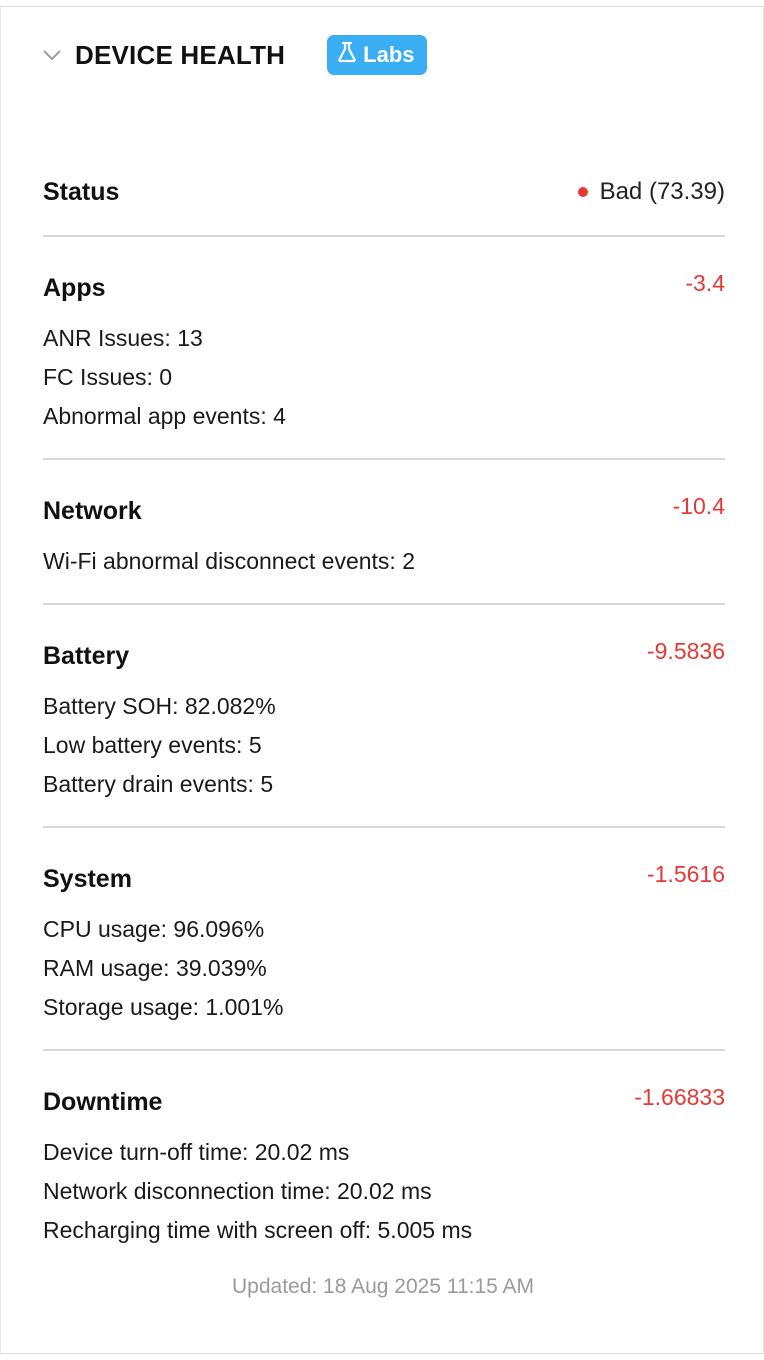 This screenshot has width=764, height=1360. Describe the element at coordinates (685, 651) in the screenshot. I see `section-score: -9.5836` at that location.